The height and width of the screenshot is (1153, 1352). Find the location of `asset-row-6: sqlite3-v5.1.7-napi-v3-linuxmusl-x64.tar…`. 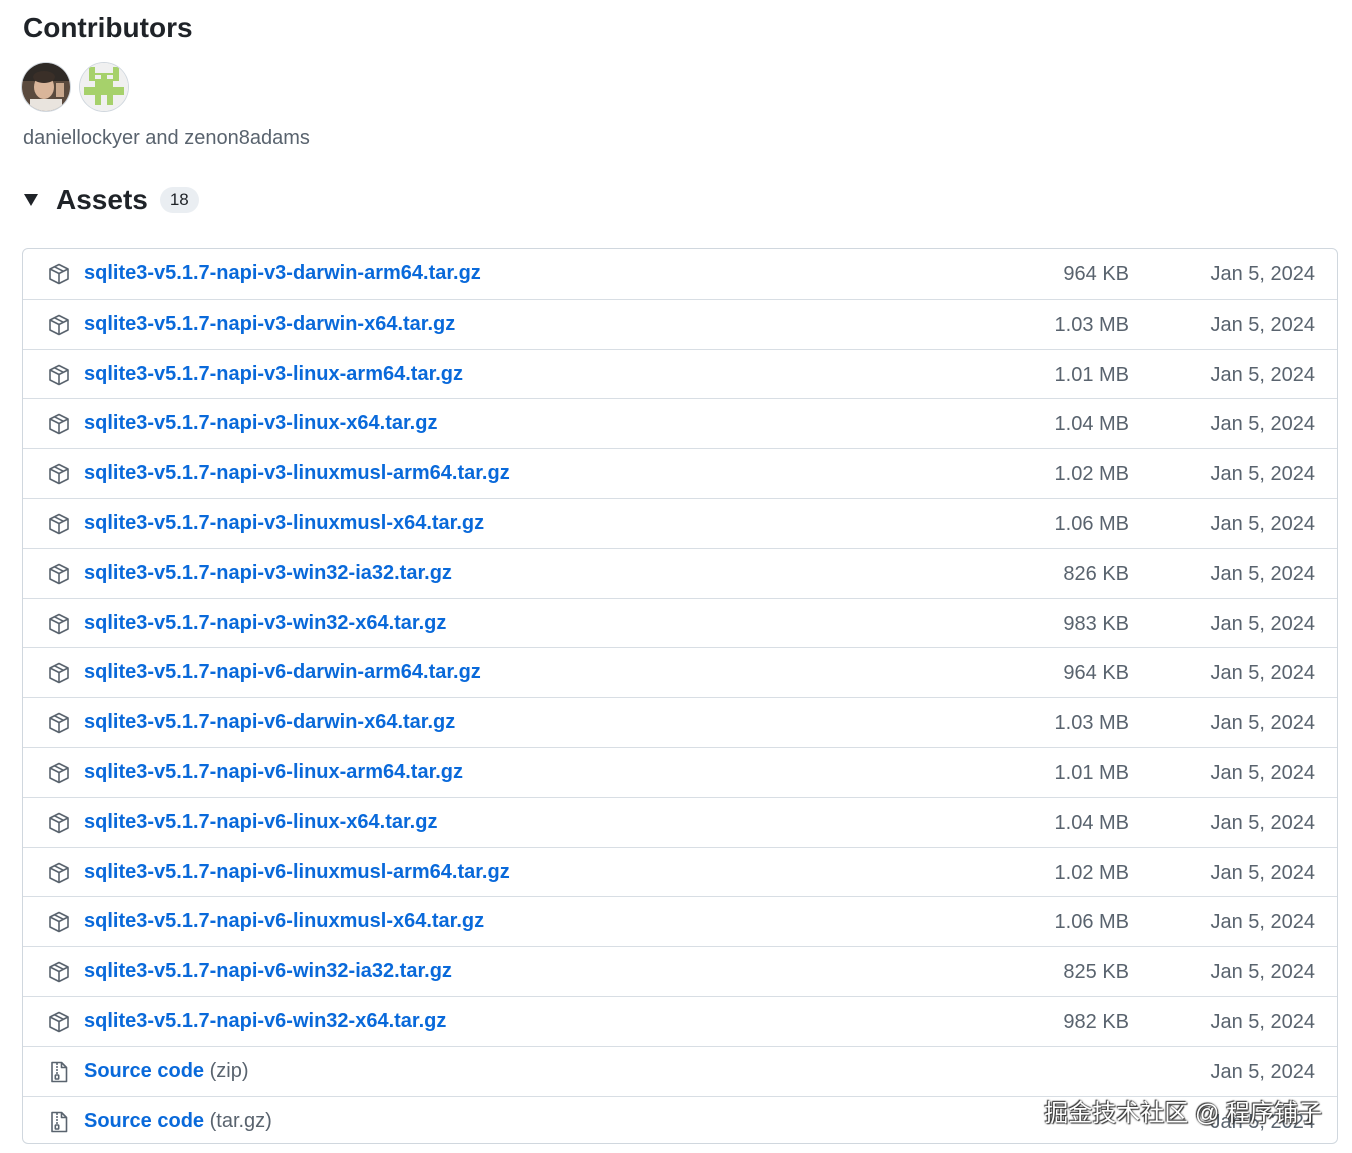

asset-row-6: sqlite3-v5.1.7-napi-v3-linuxmusl-x64.tar… is located at coordinates (680, 522).